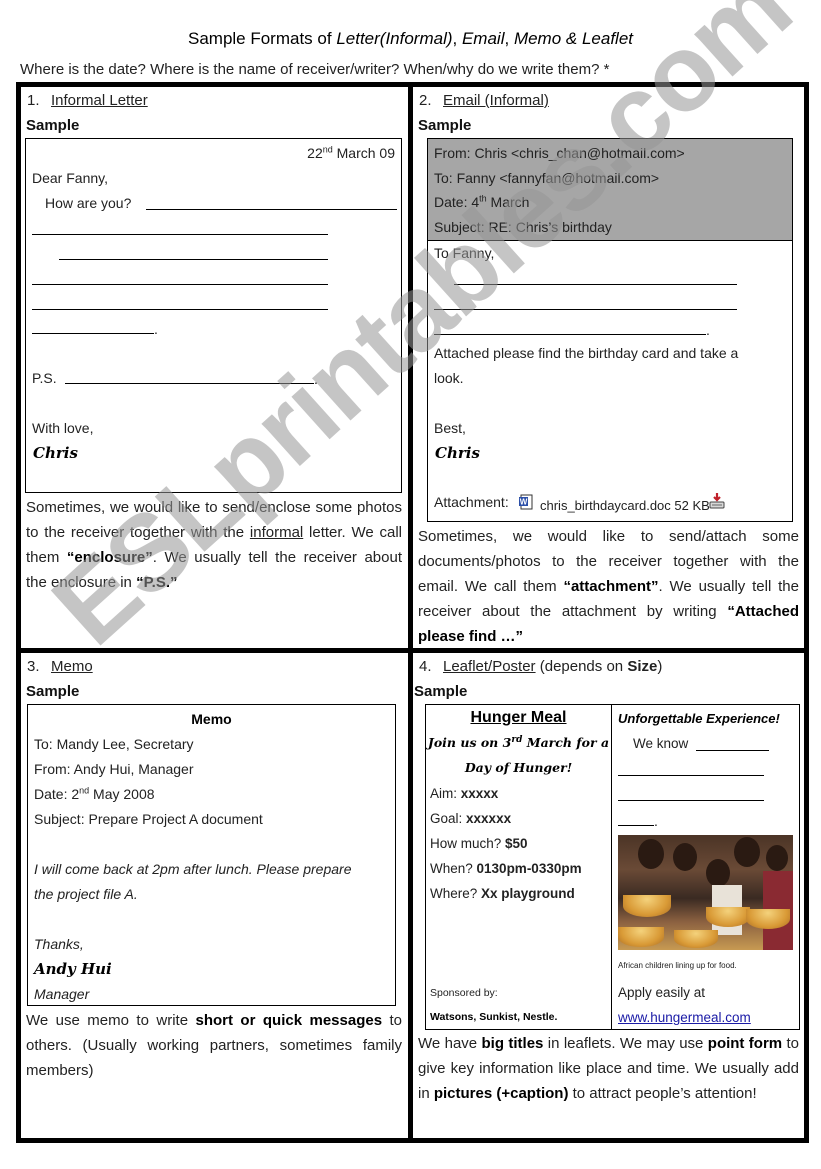 The image size is (821, 1169). Describe the element at coordinates (705, 892) in the screenshot. I see `children-photo` at that location.